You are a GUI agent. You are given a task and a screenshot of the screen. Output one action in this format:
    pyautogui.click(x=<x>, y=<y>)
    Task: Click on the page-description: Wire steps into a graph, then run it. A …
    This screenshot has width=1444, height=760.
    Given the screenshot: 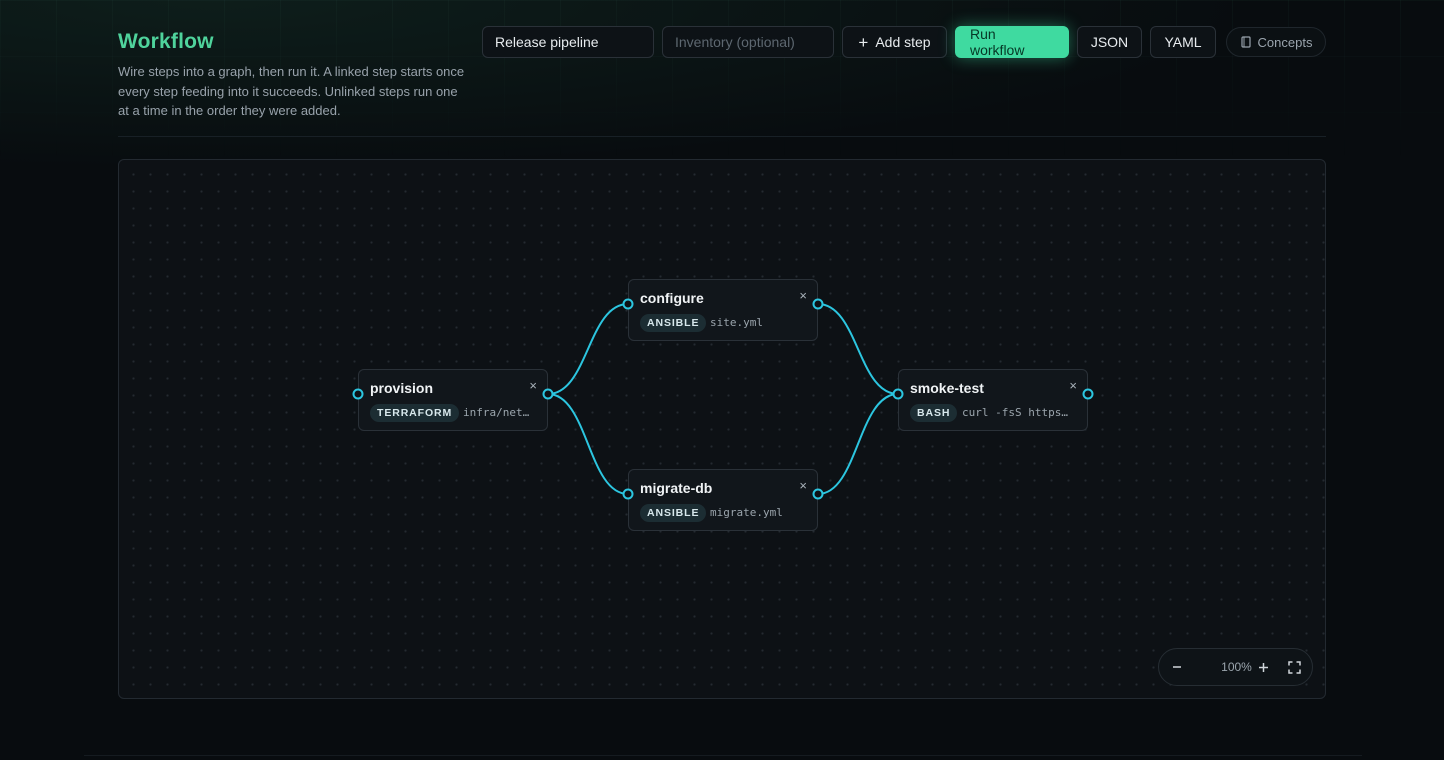 What is the action you would take?
    pyautogui.click(x=291, y=91)
    